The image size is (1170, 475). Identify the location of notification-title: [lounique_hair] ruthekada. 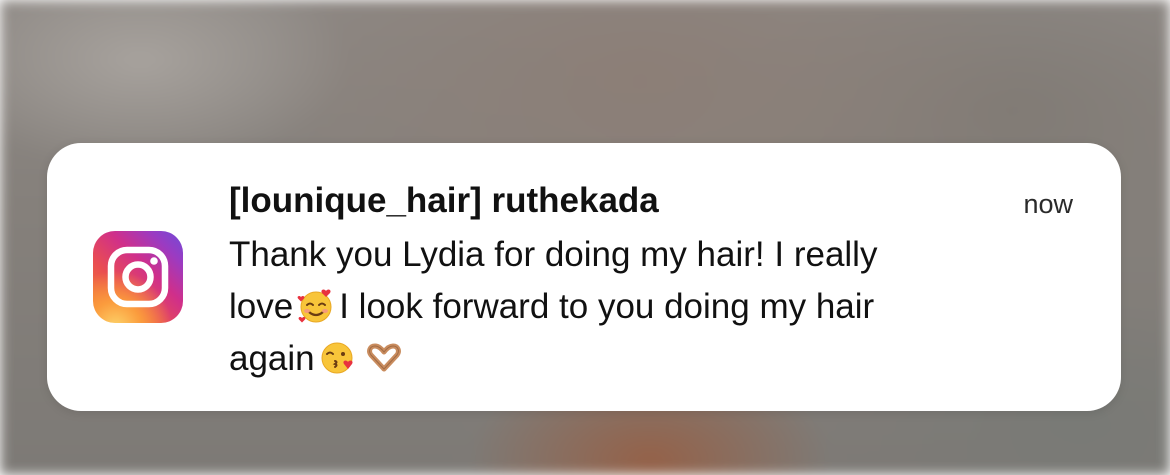
(444, 200).